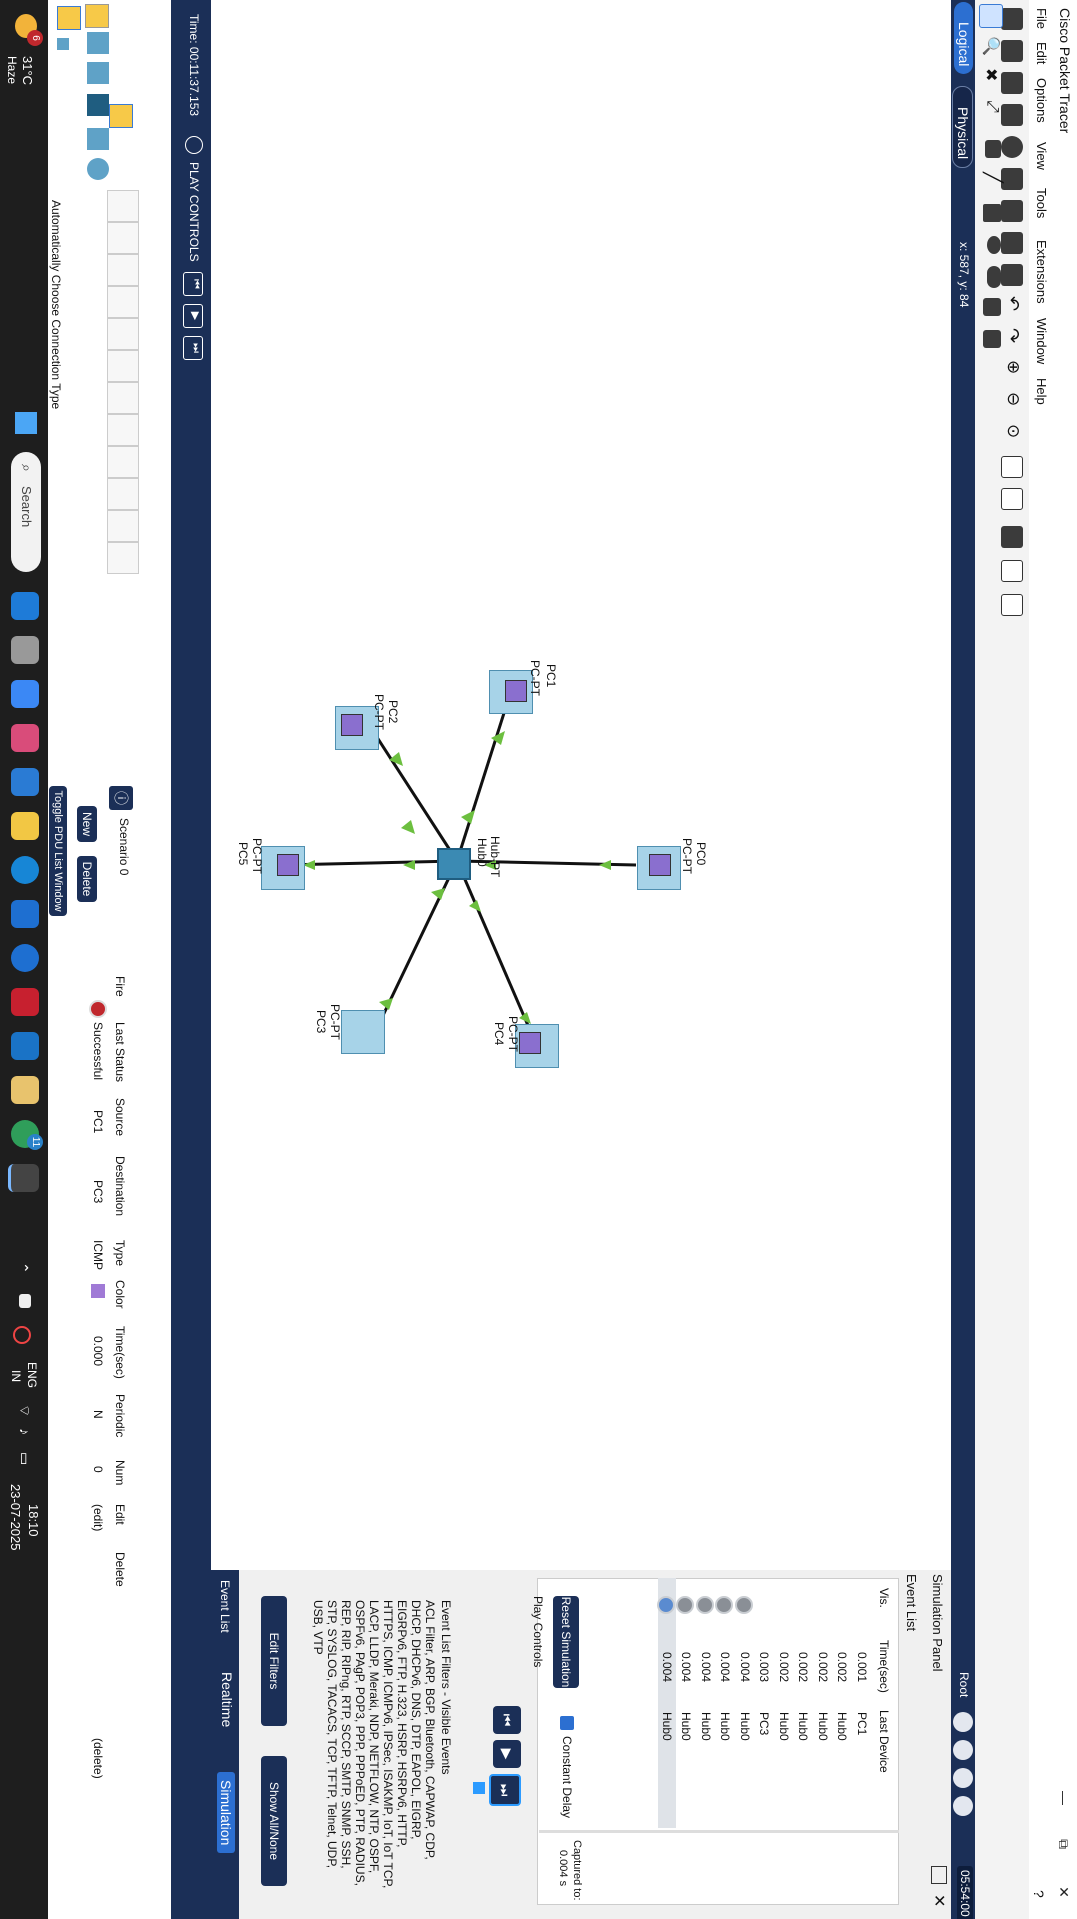 The width and height of the screenshot is (1077, 1919). I want to click on play-icon: ▶, so click(193, 316).